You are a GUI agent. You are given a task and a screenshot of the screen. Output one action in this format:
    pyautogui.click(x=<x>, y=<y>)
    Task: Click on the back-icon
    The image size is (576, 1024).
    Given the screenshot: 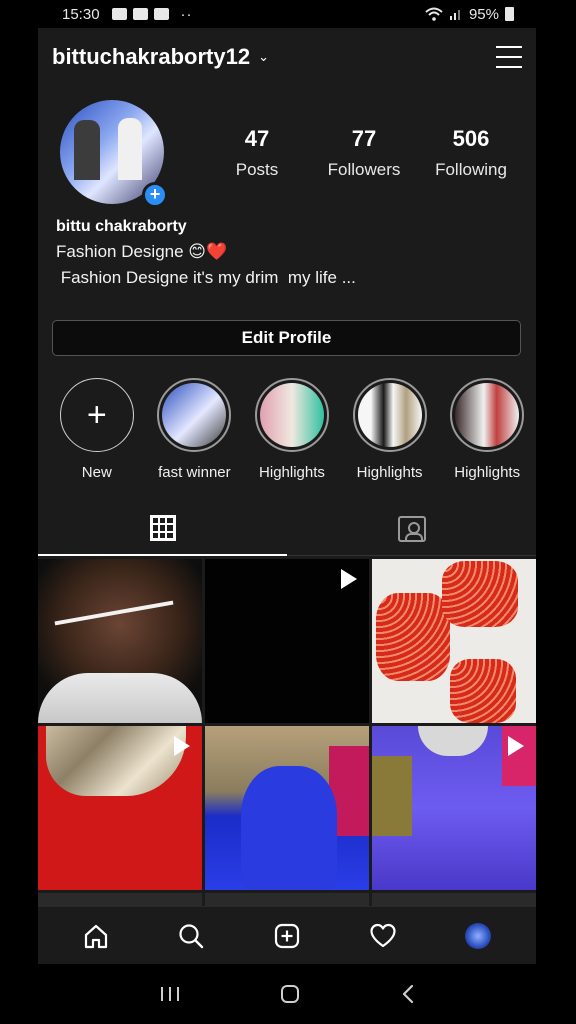 What is the action you would take?
    pyautogui.click(x=408, y=994)
    